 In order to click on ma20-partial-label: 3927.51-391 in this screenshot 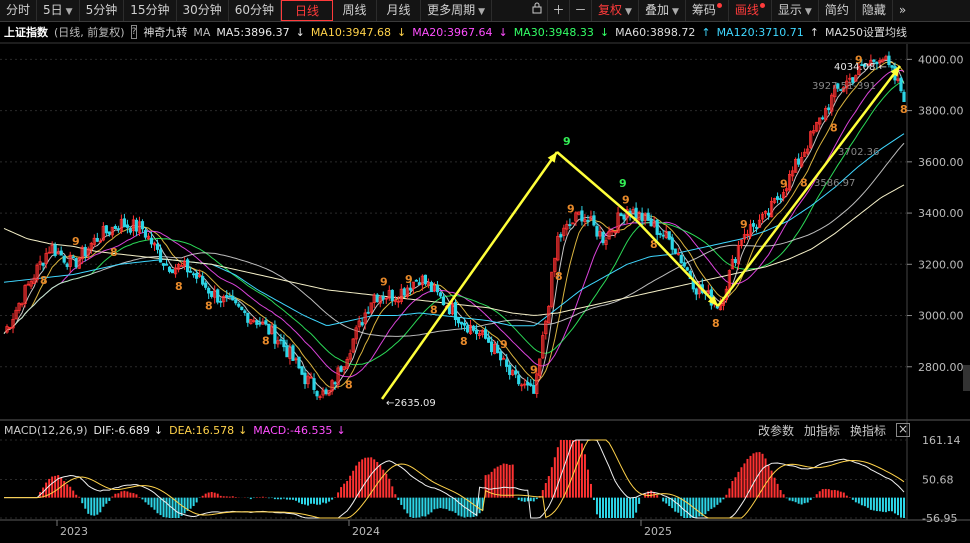, I will do `click(844, 86)`.